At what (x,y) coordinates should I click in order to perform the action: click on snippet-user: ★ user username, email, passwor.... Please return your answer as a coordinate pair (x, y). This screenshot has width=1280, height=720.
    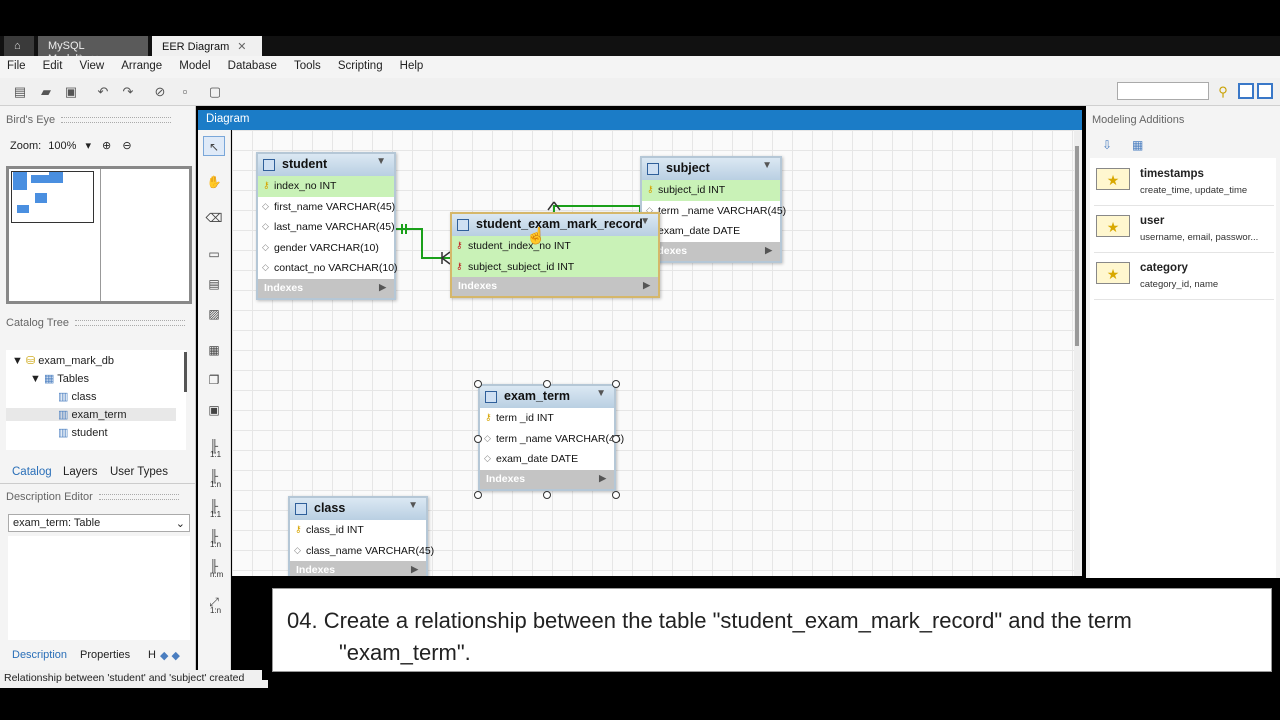
    Looking at the image, I should click on (1184, 231).